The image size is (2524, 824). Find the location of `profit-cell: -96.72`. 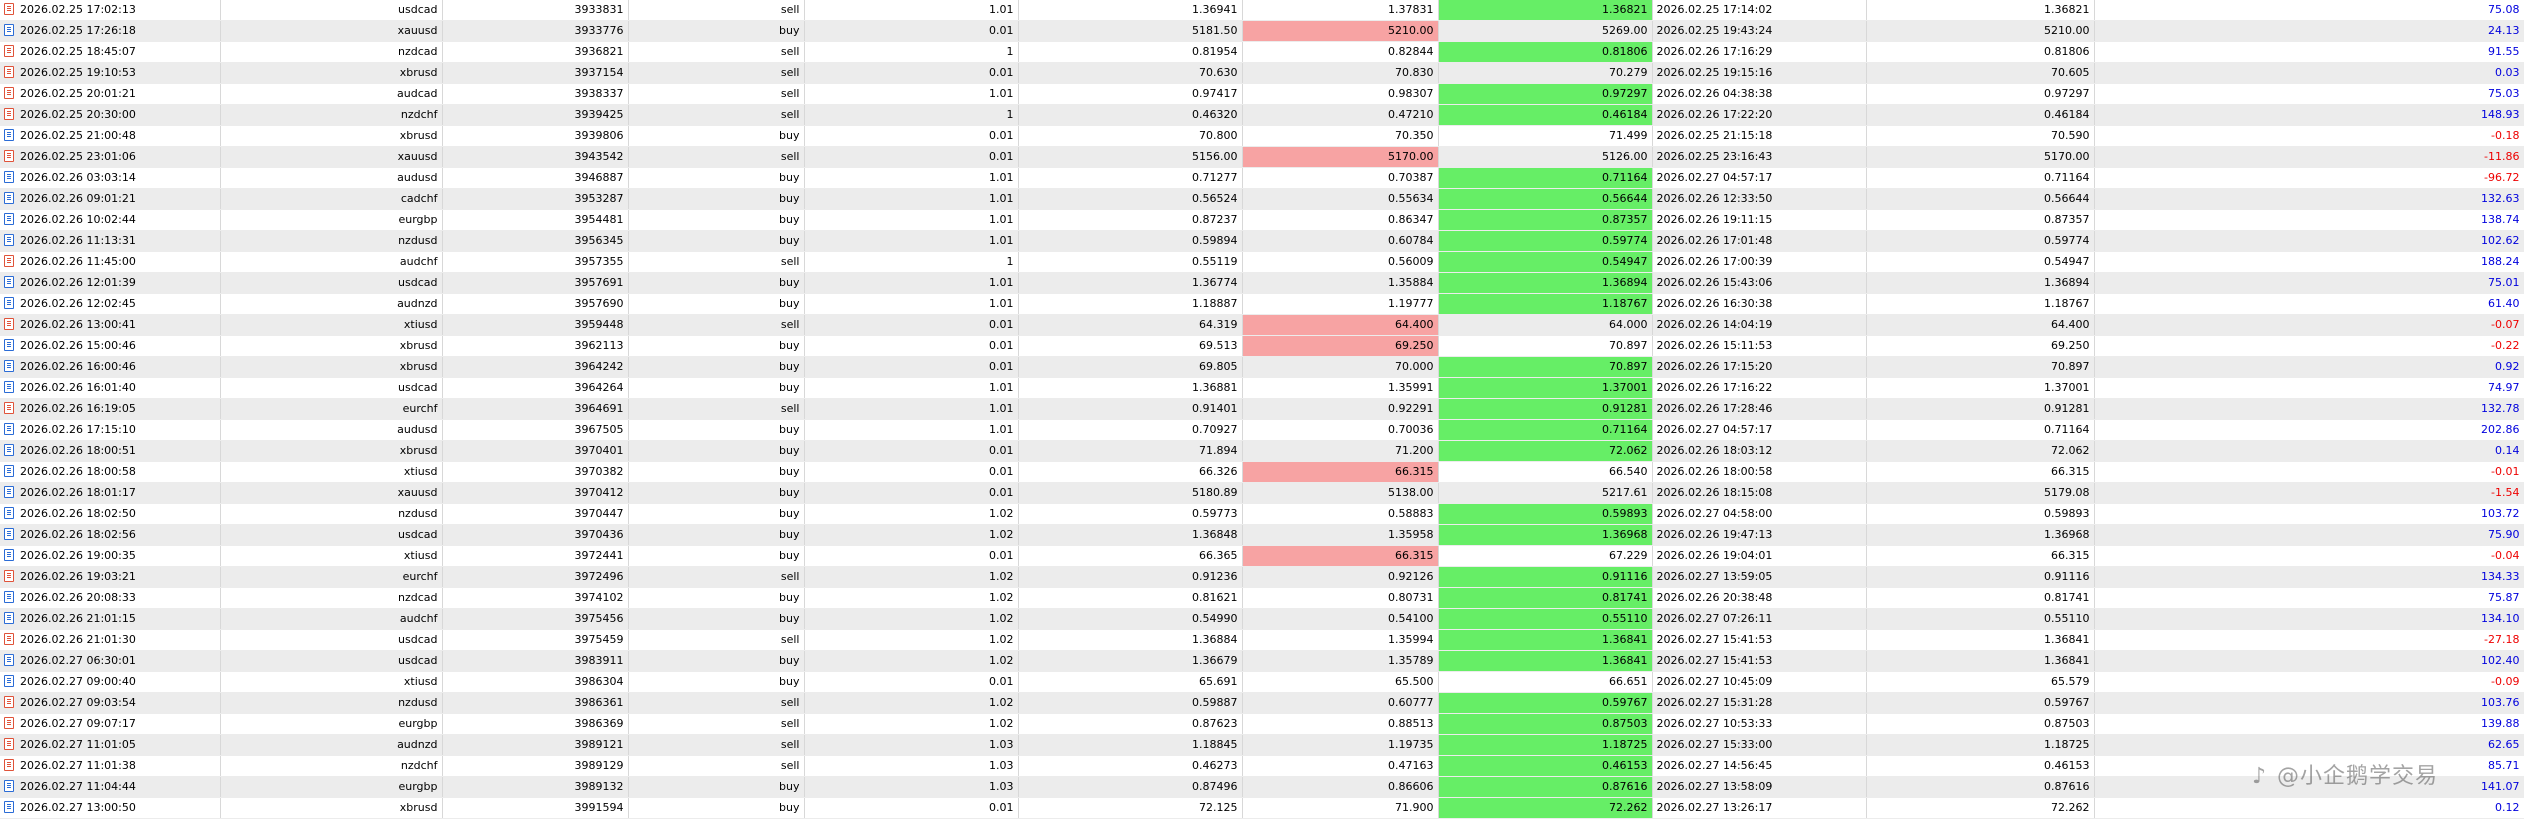

profit-cell: -96.72 is located at coordinates (2309, 178).